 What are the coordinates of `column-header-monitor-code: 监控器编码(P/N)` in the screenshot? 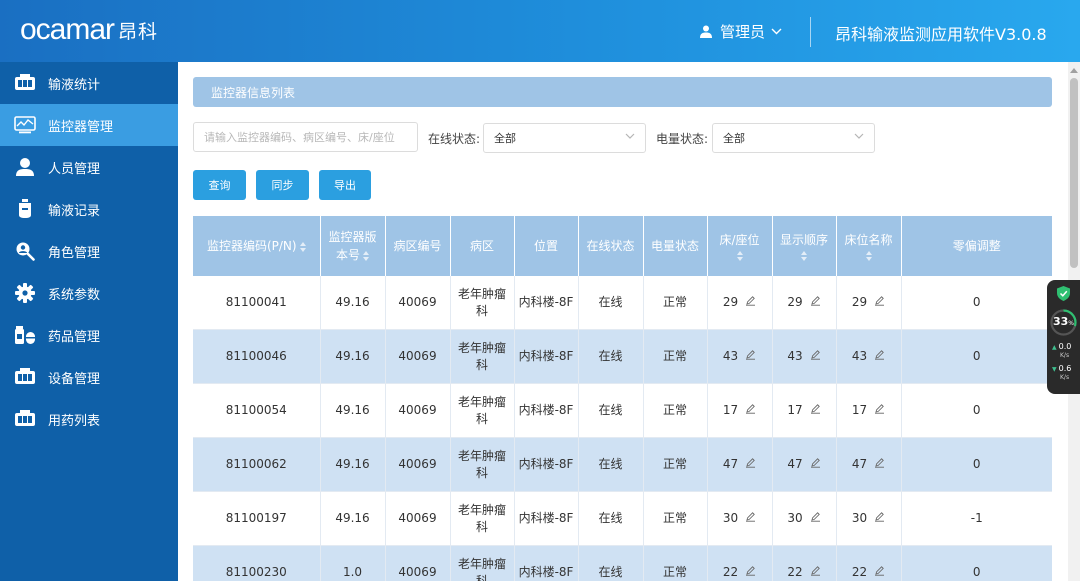 It's located at (257, 246).